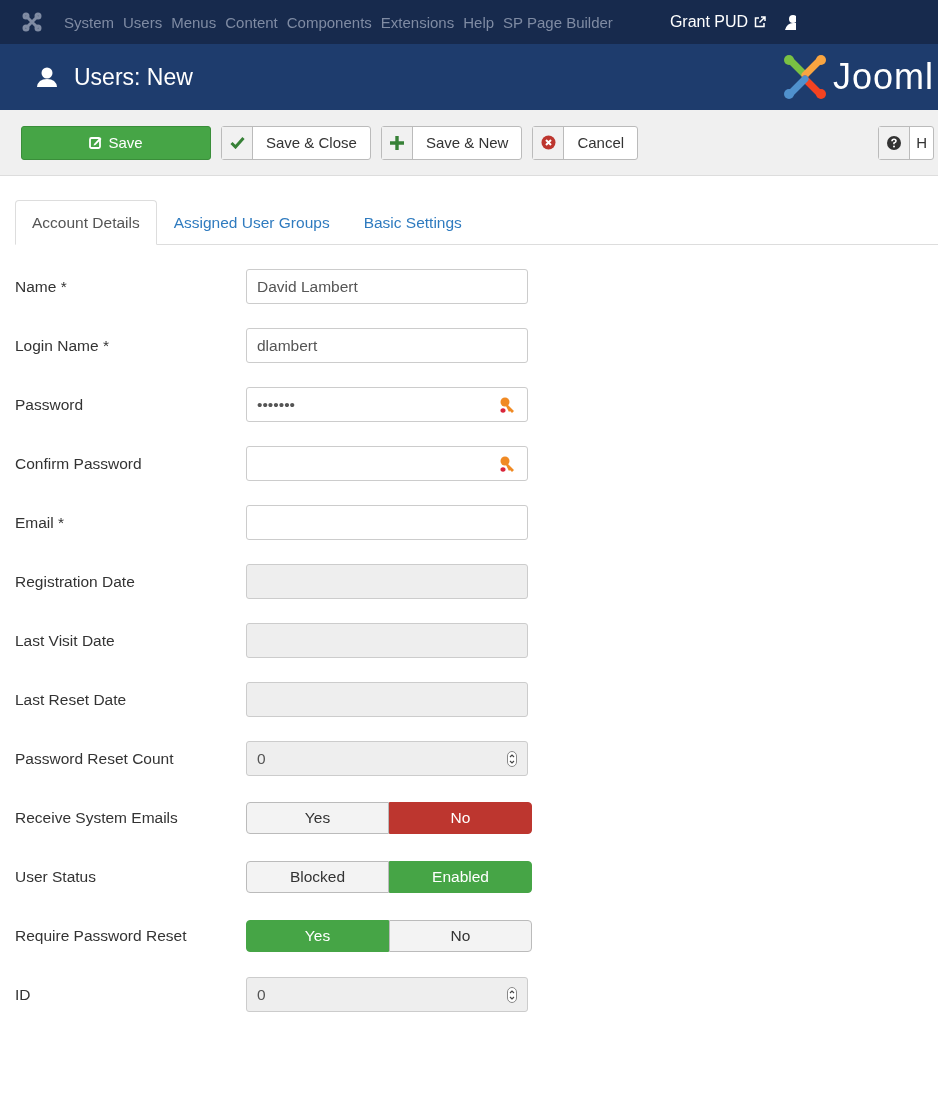  What do you see at coordinates (760, 22) in the screenshot?
I see `external-link-icon` at bounding box center [760, 22].